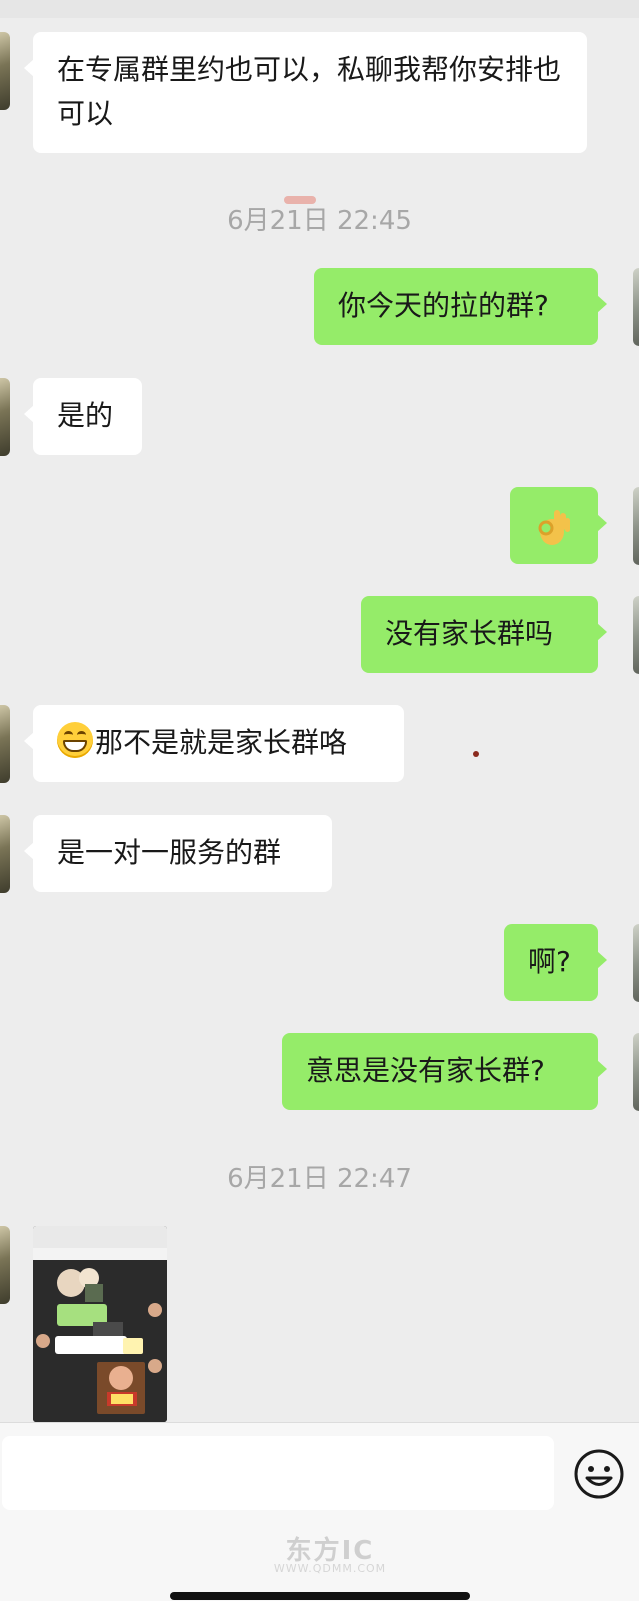 This screenshot has width=639, height=1601. I want to click on sent-message-bubble: 你今天的拉的群?, so click(460, 306).